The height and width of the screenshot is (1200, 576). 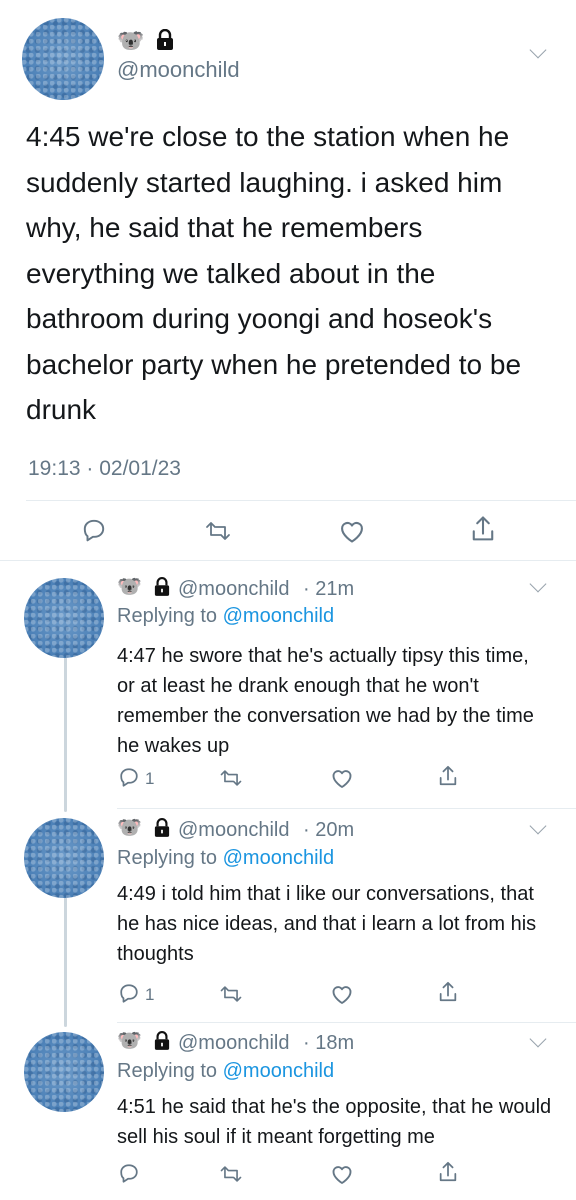 What do you see at coordinates (329, 830) in the screenshot?
I see `reply-time: · 20m` at bounding box center [329, 830].